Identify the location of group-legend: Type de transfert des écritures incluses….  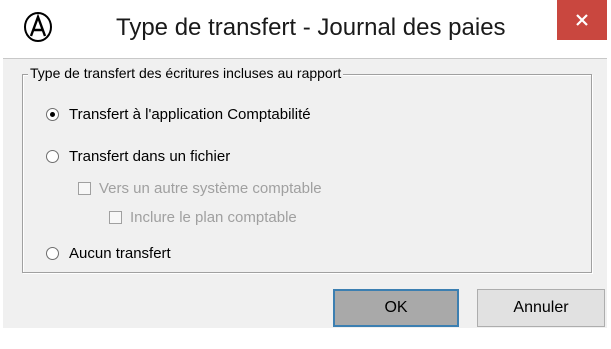
(186, 73).